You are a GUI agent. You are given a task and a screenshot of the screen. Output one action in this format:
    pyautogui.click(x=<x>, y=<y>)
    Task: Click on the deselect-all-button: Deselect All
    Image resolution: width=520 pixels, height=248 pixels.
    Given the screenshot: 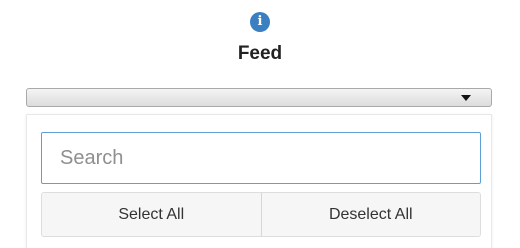 What is the action you would take?
    pyautogui.click(x=370, y=214)
    